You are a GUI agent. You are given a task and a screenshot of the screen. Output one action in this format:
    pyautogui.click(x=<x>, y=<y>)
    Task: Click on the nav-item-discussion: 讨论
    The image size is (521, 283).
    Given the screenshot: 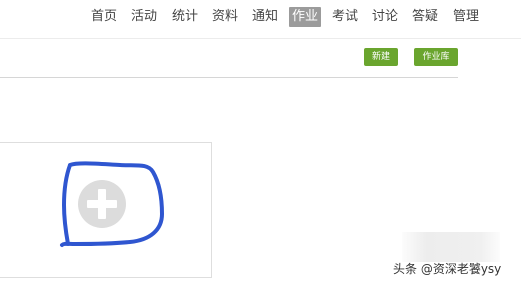 What is the action you would take?
    pyautogui.click(x=385, y=17)
    